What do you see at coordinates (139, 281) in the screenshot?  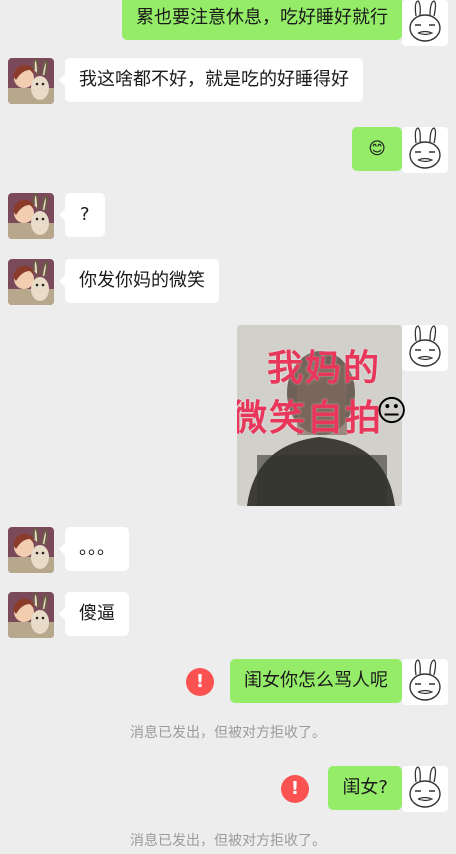 I see `message-bubble: 你发你妈的微笑` at bounding box center [139, 281].